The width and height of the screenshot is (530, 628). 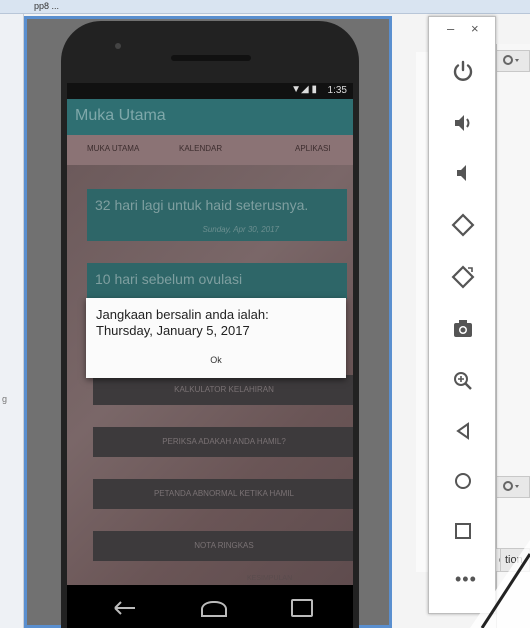 What do you see at coordinates (241, 229) in the screenshot?
I see `period-card-date: Sunday, Apr 30, 2017` at bounding box center [241, 229].